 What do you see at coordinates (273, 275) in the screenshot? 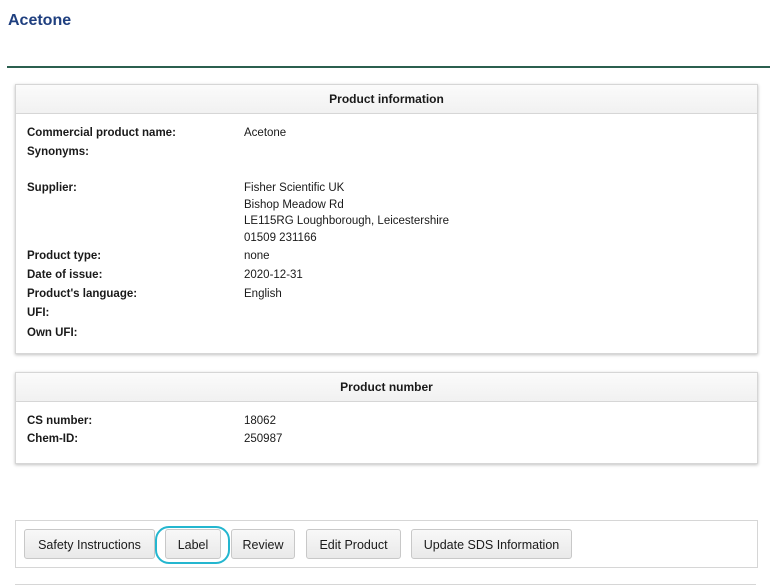
I see `date-of-issue-value: 2020-12-31` at bounding box center [273, 275].